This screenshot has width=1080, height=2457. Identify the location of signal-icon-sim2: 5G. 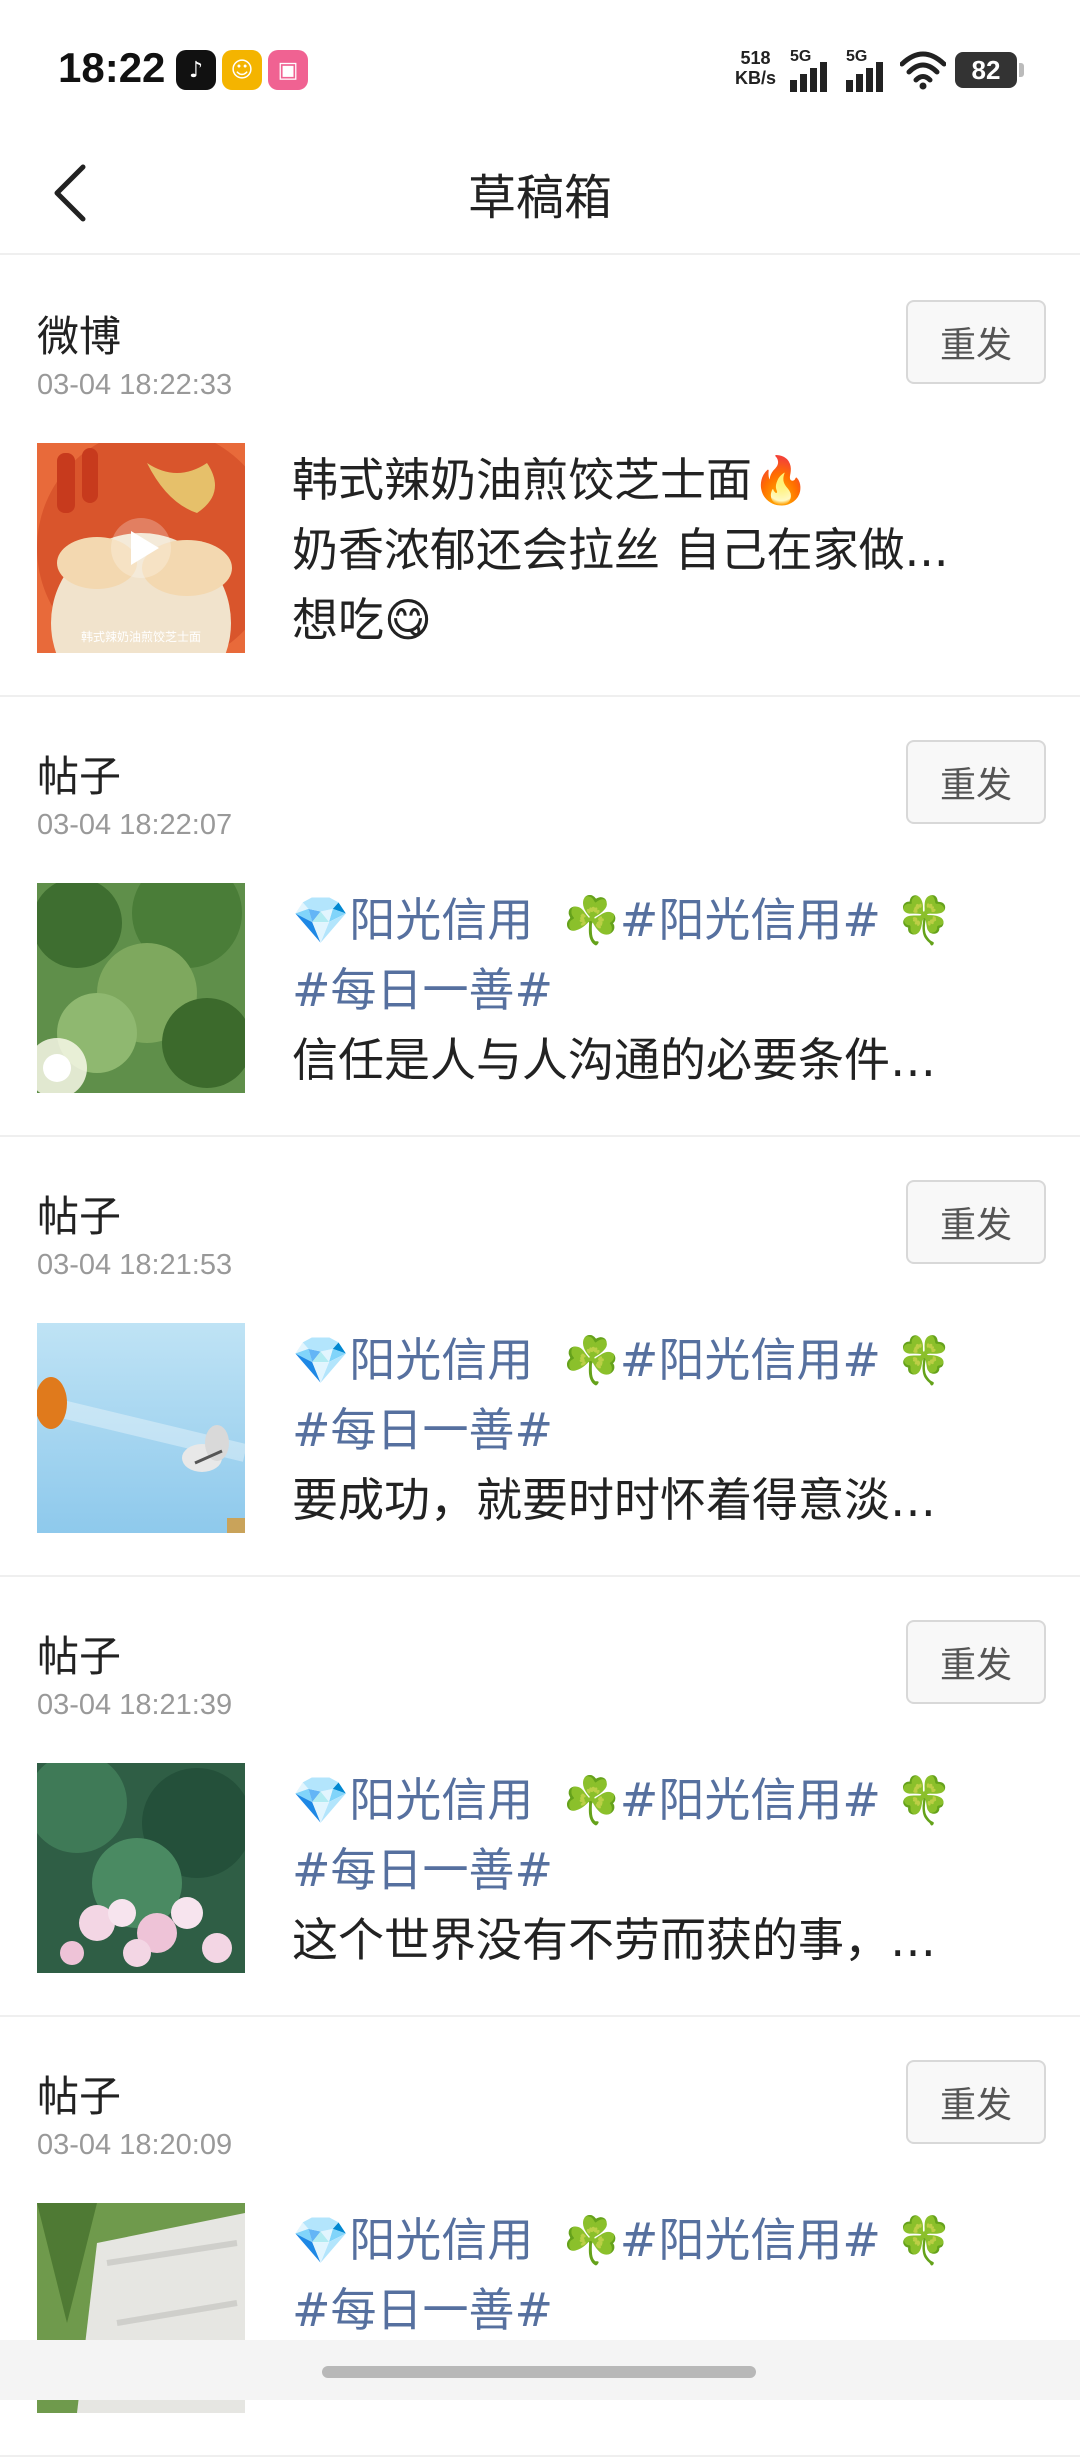
(869, 70).